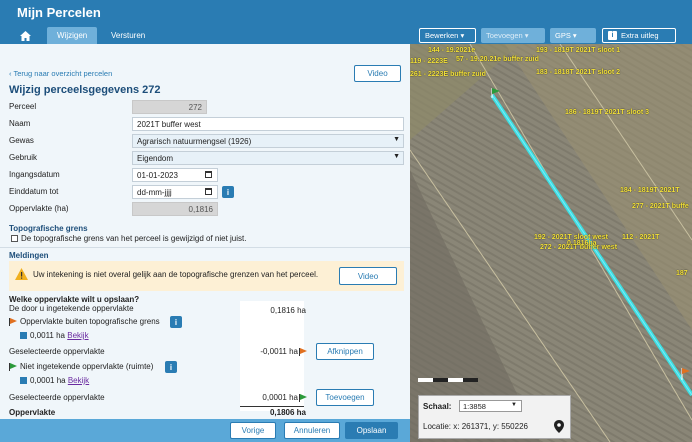 The width and height of the screenshot is (692, 442). I want to click on scale-label: Schaal:, so click(437, 406).